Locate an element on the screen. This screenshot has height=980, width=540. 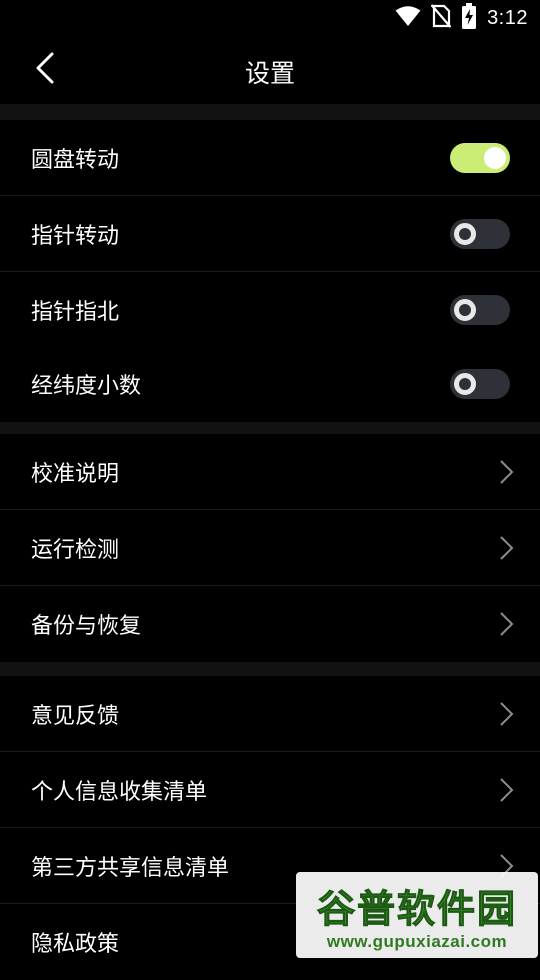
row-label: 指针指北 is located at coordinates (75, 312).